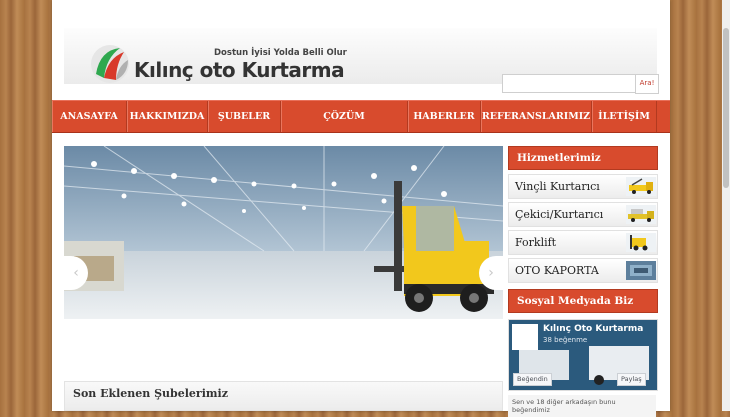 This screenshot has width=730, height=417. What do you see at coordinates (641, 270) in the screenshot?
I see `auto-body-thumbnail` at bounding box center [641, 270].